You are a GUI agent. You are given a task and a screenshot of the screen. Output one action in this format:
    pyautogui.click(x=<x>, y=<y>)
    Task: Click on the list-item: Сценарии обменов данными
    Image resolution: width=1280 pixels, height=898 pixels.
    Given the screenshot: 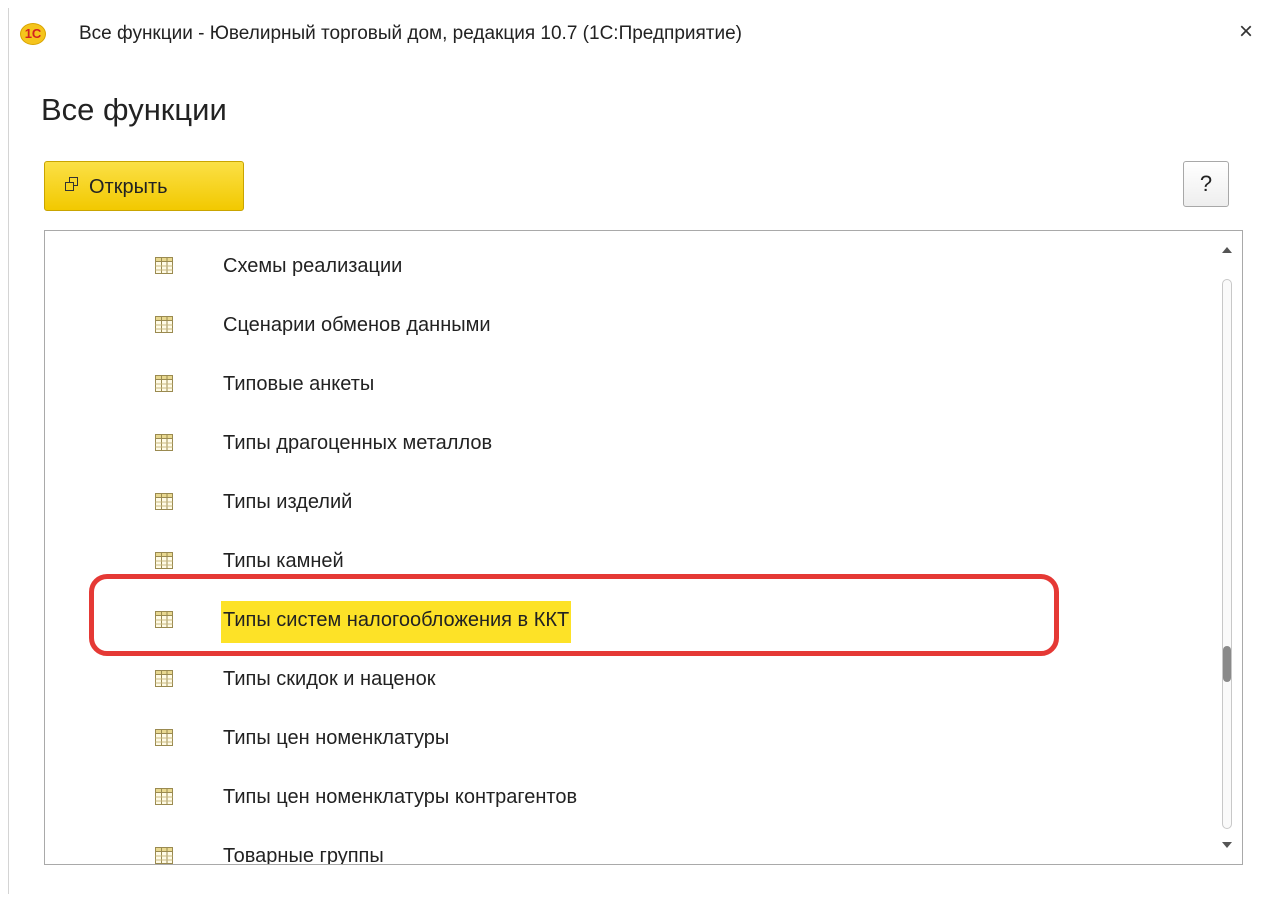 What is the action you would take?
    pyautogui.click(x=630, y=324)
    